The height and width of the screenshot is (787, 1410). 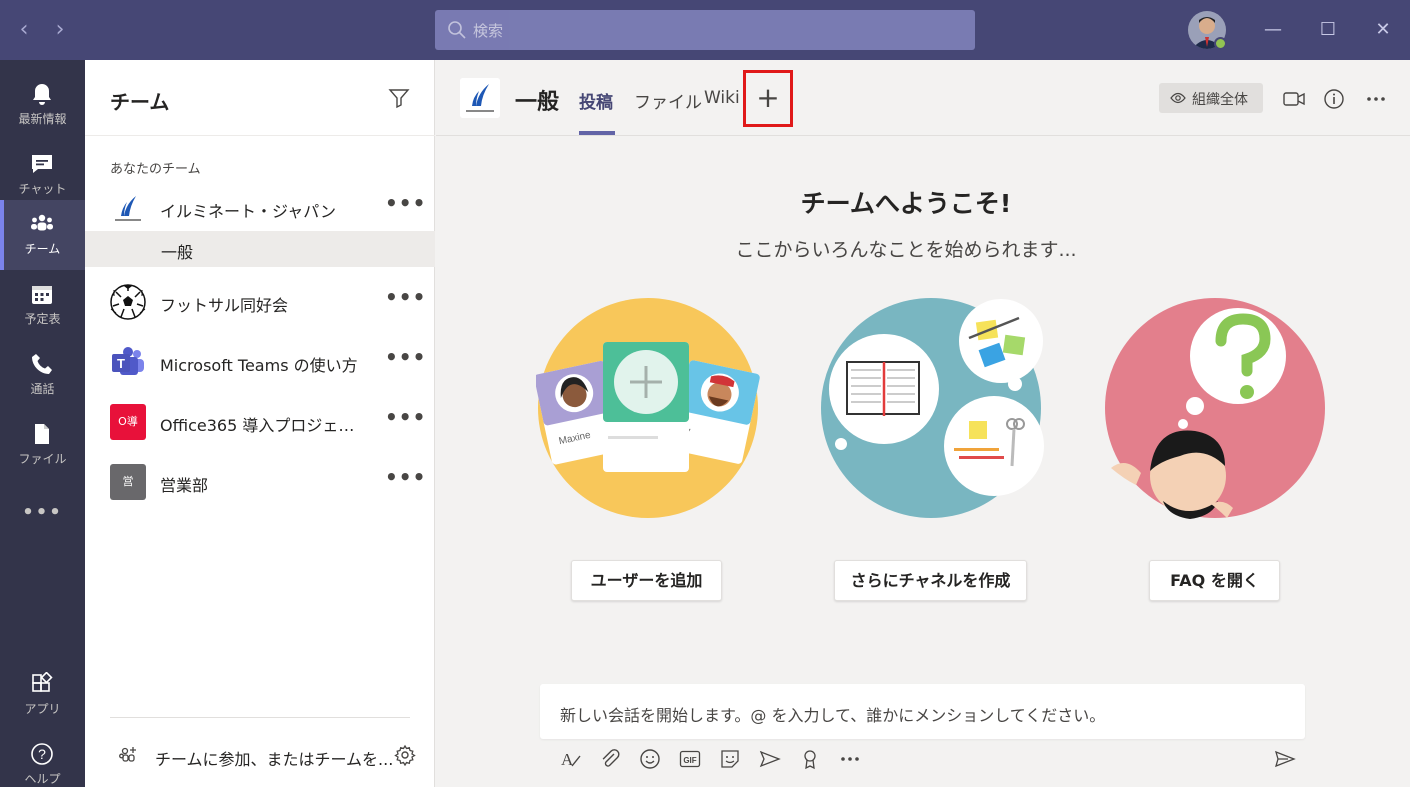 I want to click on tab-posts: 投稿, so click(x=596, y=100).